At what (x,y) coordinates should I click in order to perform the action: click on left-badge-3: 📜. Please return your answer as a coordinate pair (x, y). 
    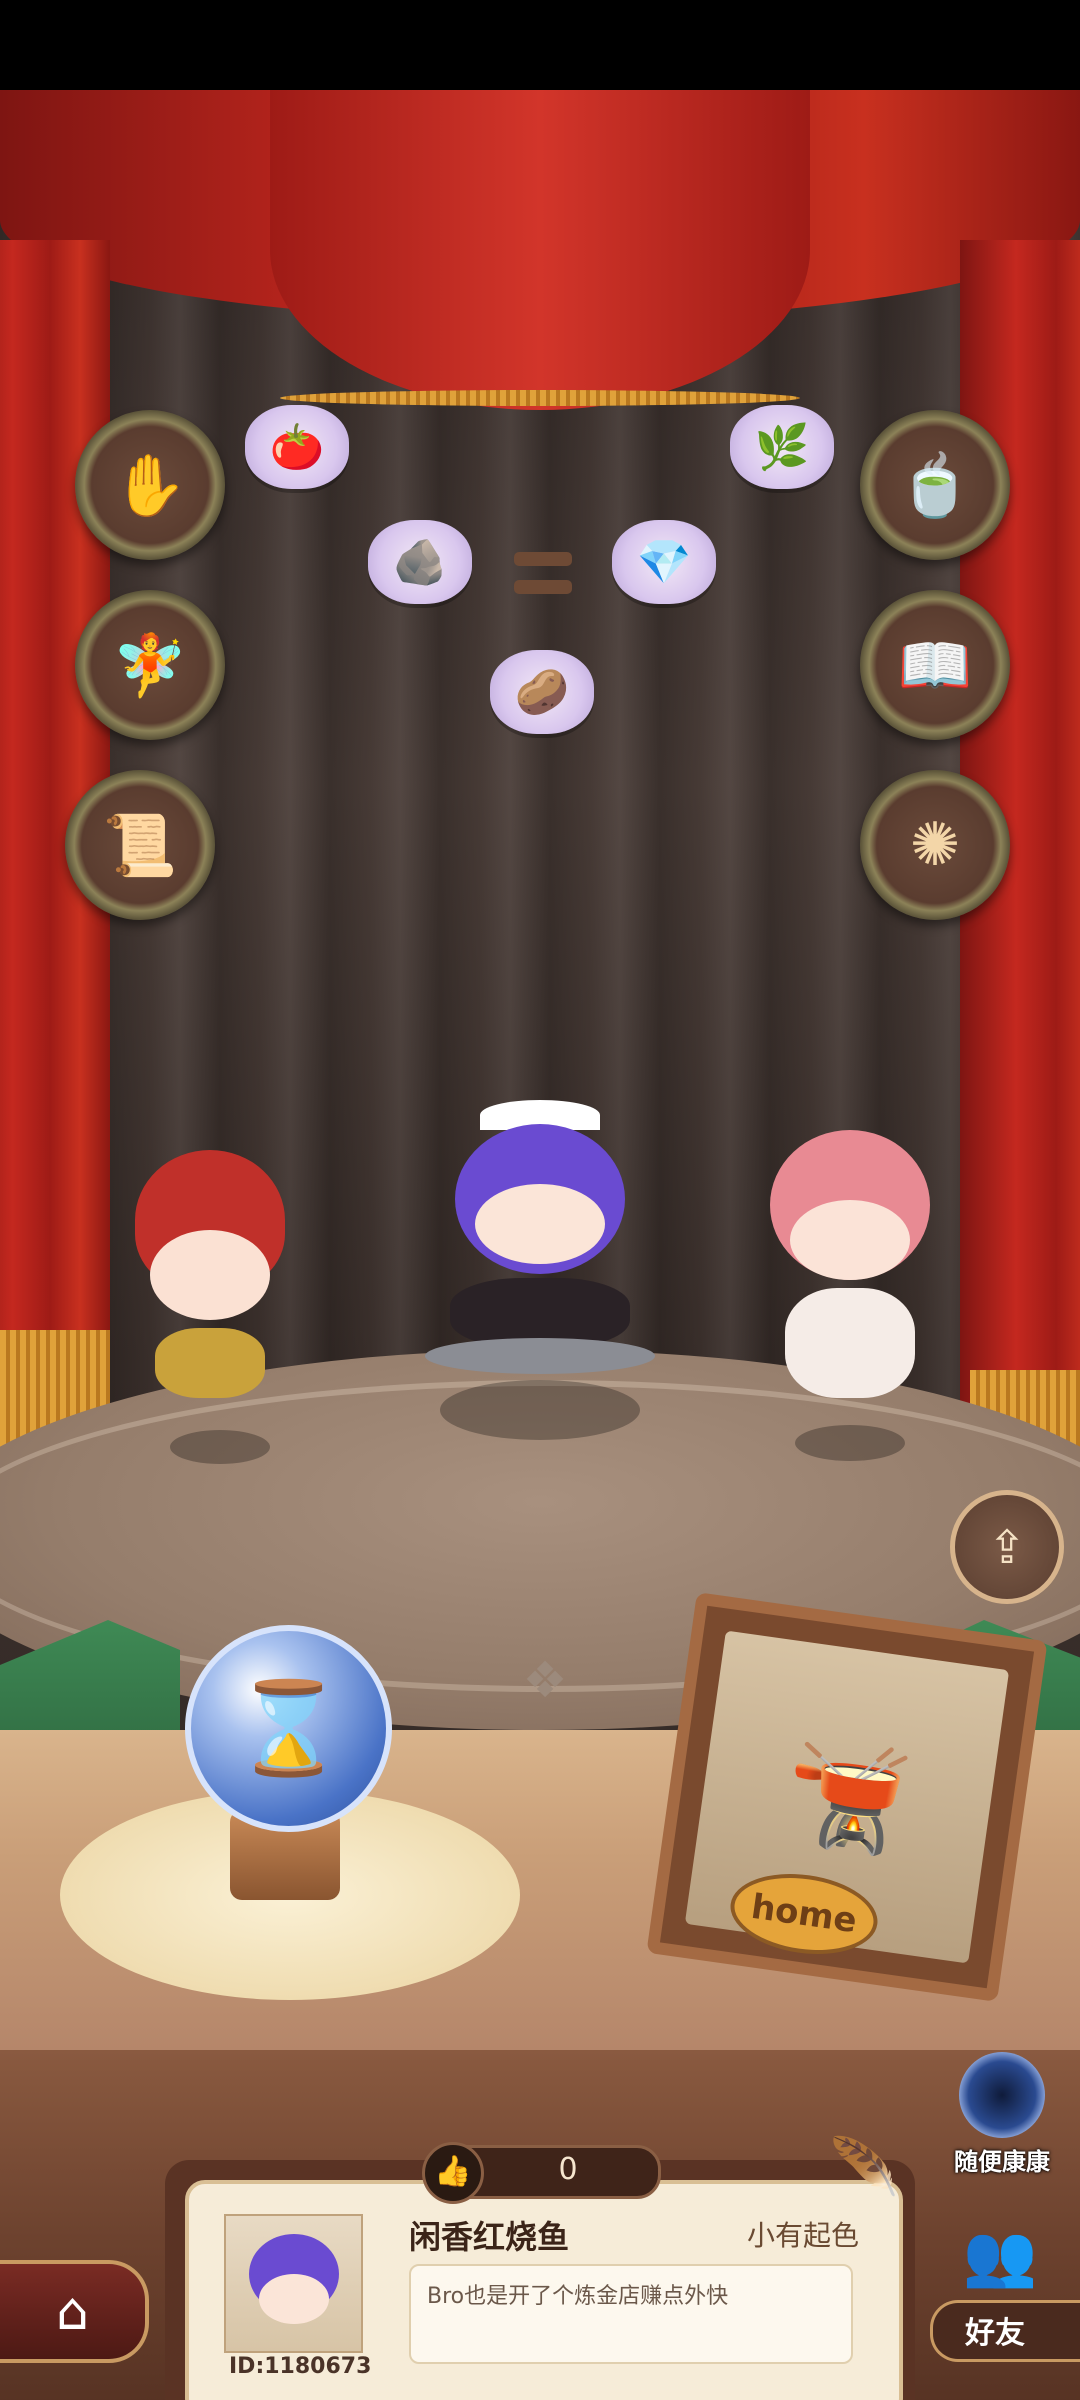
    Looking at the image, I should click on (140, 845).